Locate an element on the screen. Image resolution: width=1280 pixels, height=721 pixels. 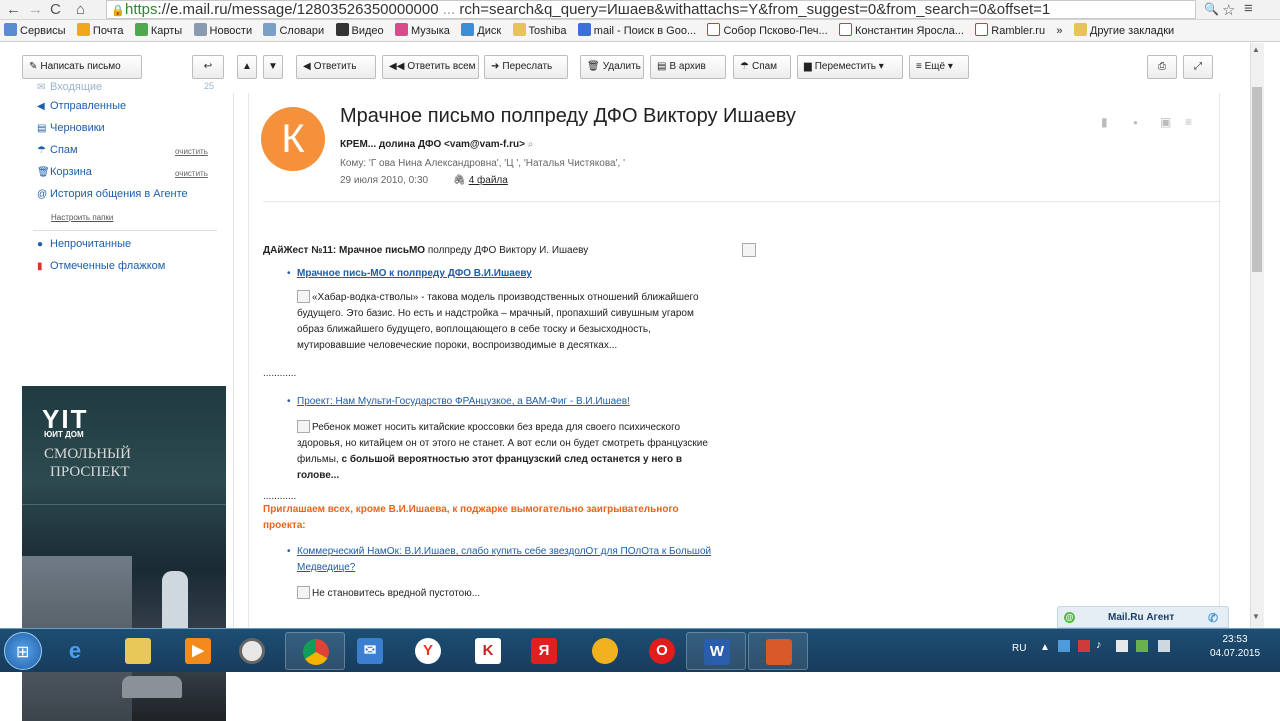
bookmark-dicts: Словари is located at coordinates (293, 30).